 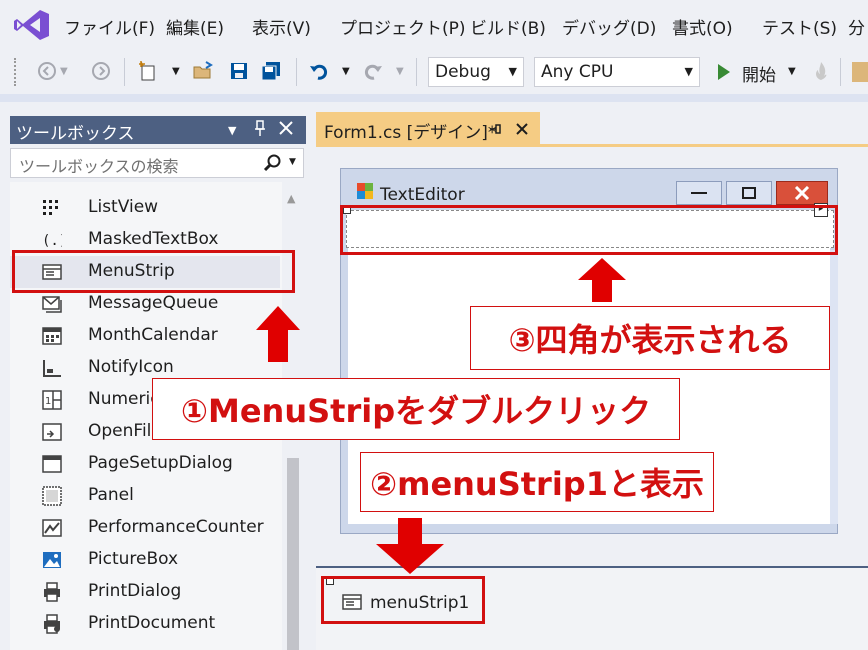 I want to click on minimize-button, so click(x=699, y=193).